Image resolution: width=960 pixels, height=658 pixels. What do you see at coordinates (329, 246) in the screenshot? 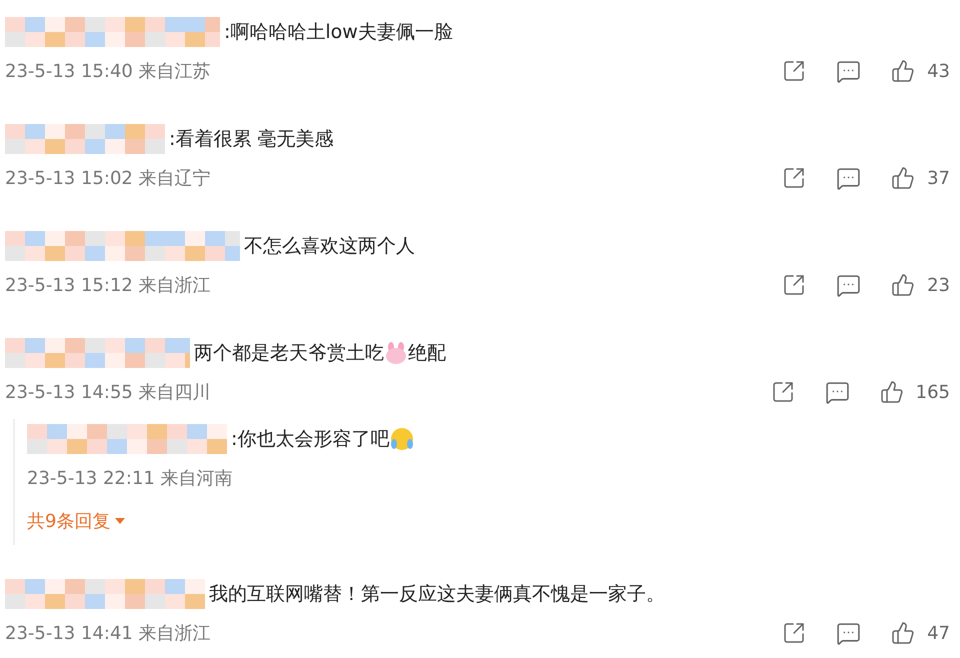
I see `comment-text: 不怎么喜欢这两个人` at bounding box center [329, 246].